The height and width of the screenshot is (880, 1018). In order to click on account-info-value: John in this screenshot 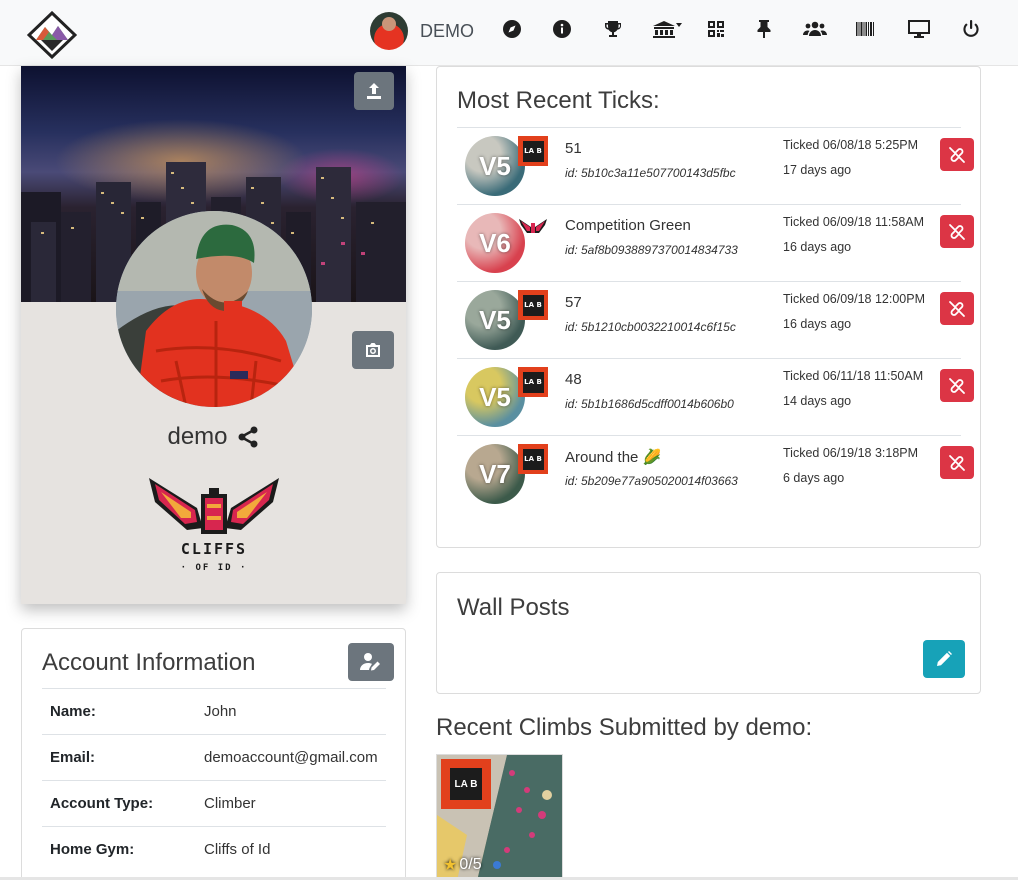, I will do `click(291, 711)`.